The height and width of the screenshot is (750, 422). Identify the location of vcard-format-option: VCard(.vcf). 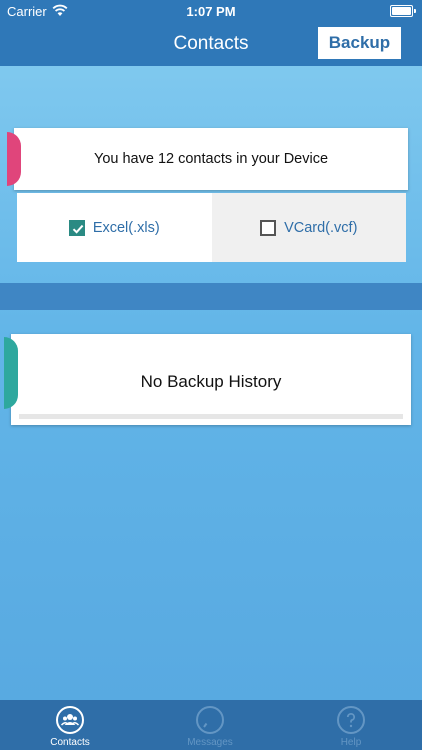
(308, 227).